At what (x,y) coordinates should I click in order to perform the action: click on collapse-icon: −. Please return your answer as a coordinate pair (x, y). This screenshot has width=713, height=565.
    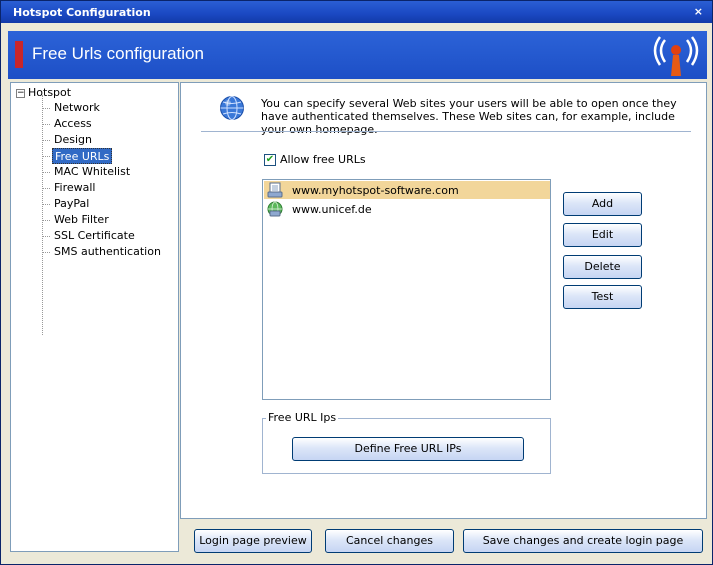
    Looking at the image, I should click on (20, 93).